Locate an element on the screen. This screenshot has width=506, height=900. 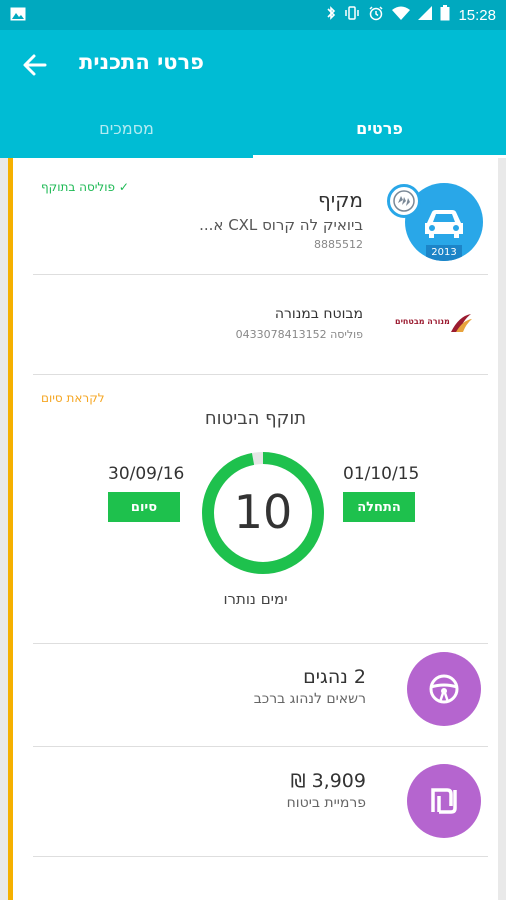
start-badge: התחלה is located at coordinates (379, 507).